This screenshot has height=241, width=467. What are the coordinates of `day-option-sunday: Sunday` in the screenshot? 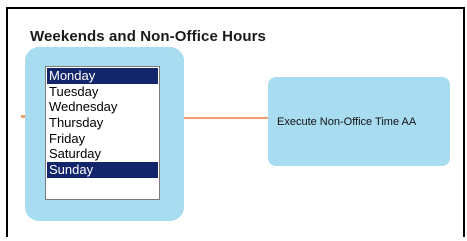 It's located at (102, 170).